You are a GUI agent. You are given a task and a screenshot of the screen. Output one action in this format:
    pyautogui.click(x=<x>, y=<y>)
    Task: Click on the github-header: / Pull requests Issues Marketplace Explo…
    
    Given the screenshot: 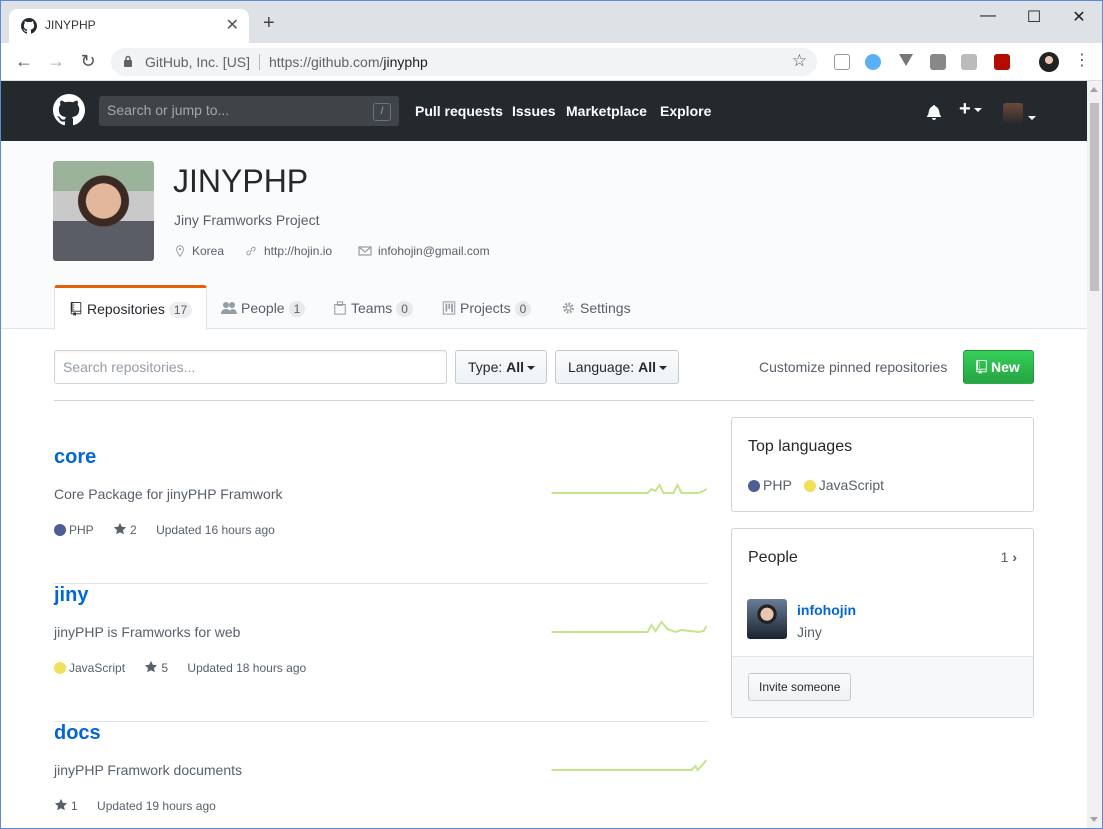 What is the action you would take?
    pyautogui.click(x=544, y=111)
    